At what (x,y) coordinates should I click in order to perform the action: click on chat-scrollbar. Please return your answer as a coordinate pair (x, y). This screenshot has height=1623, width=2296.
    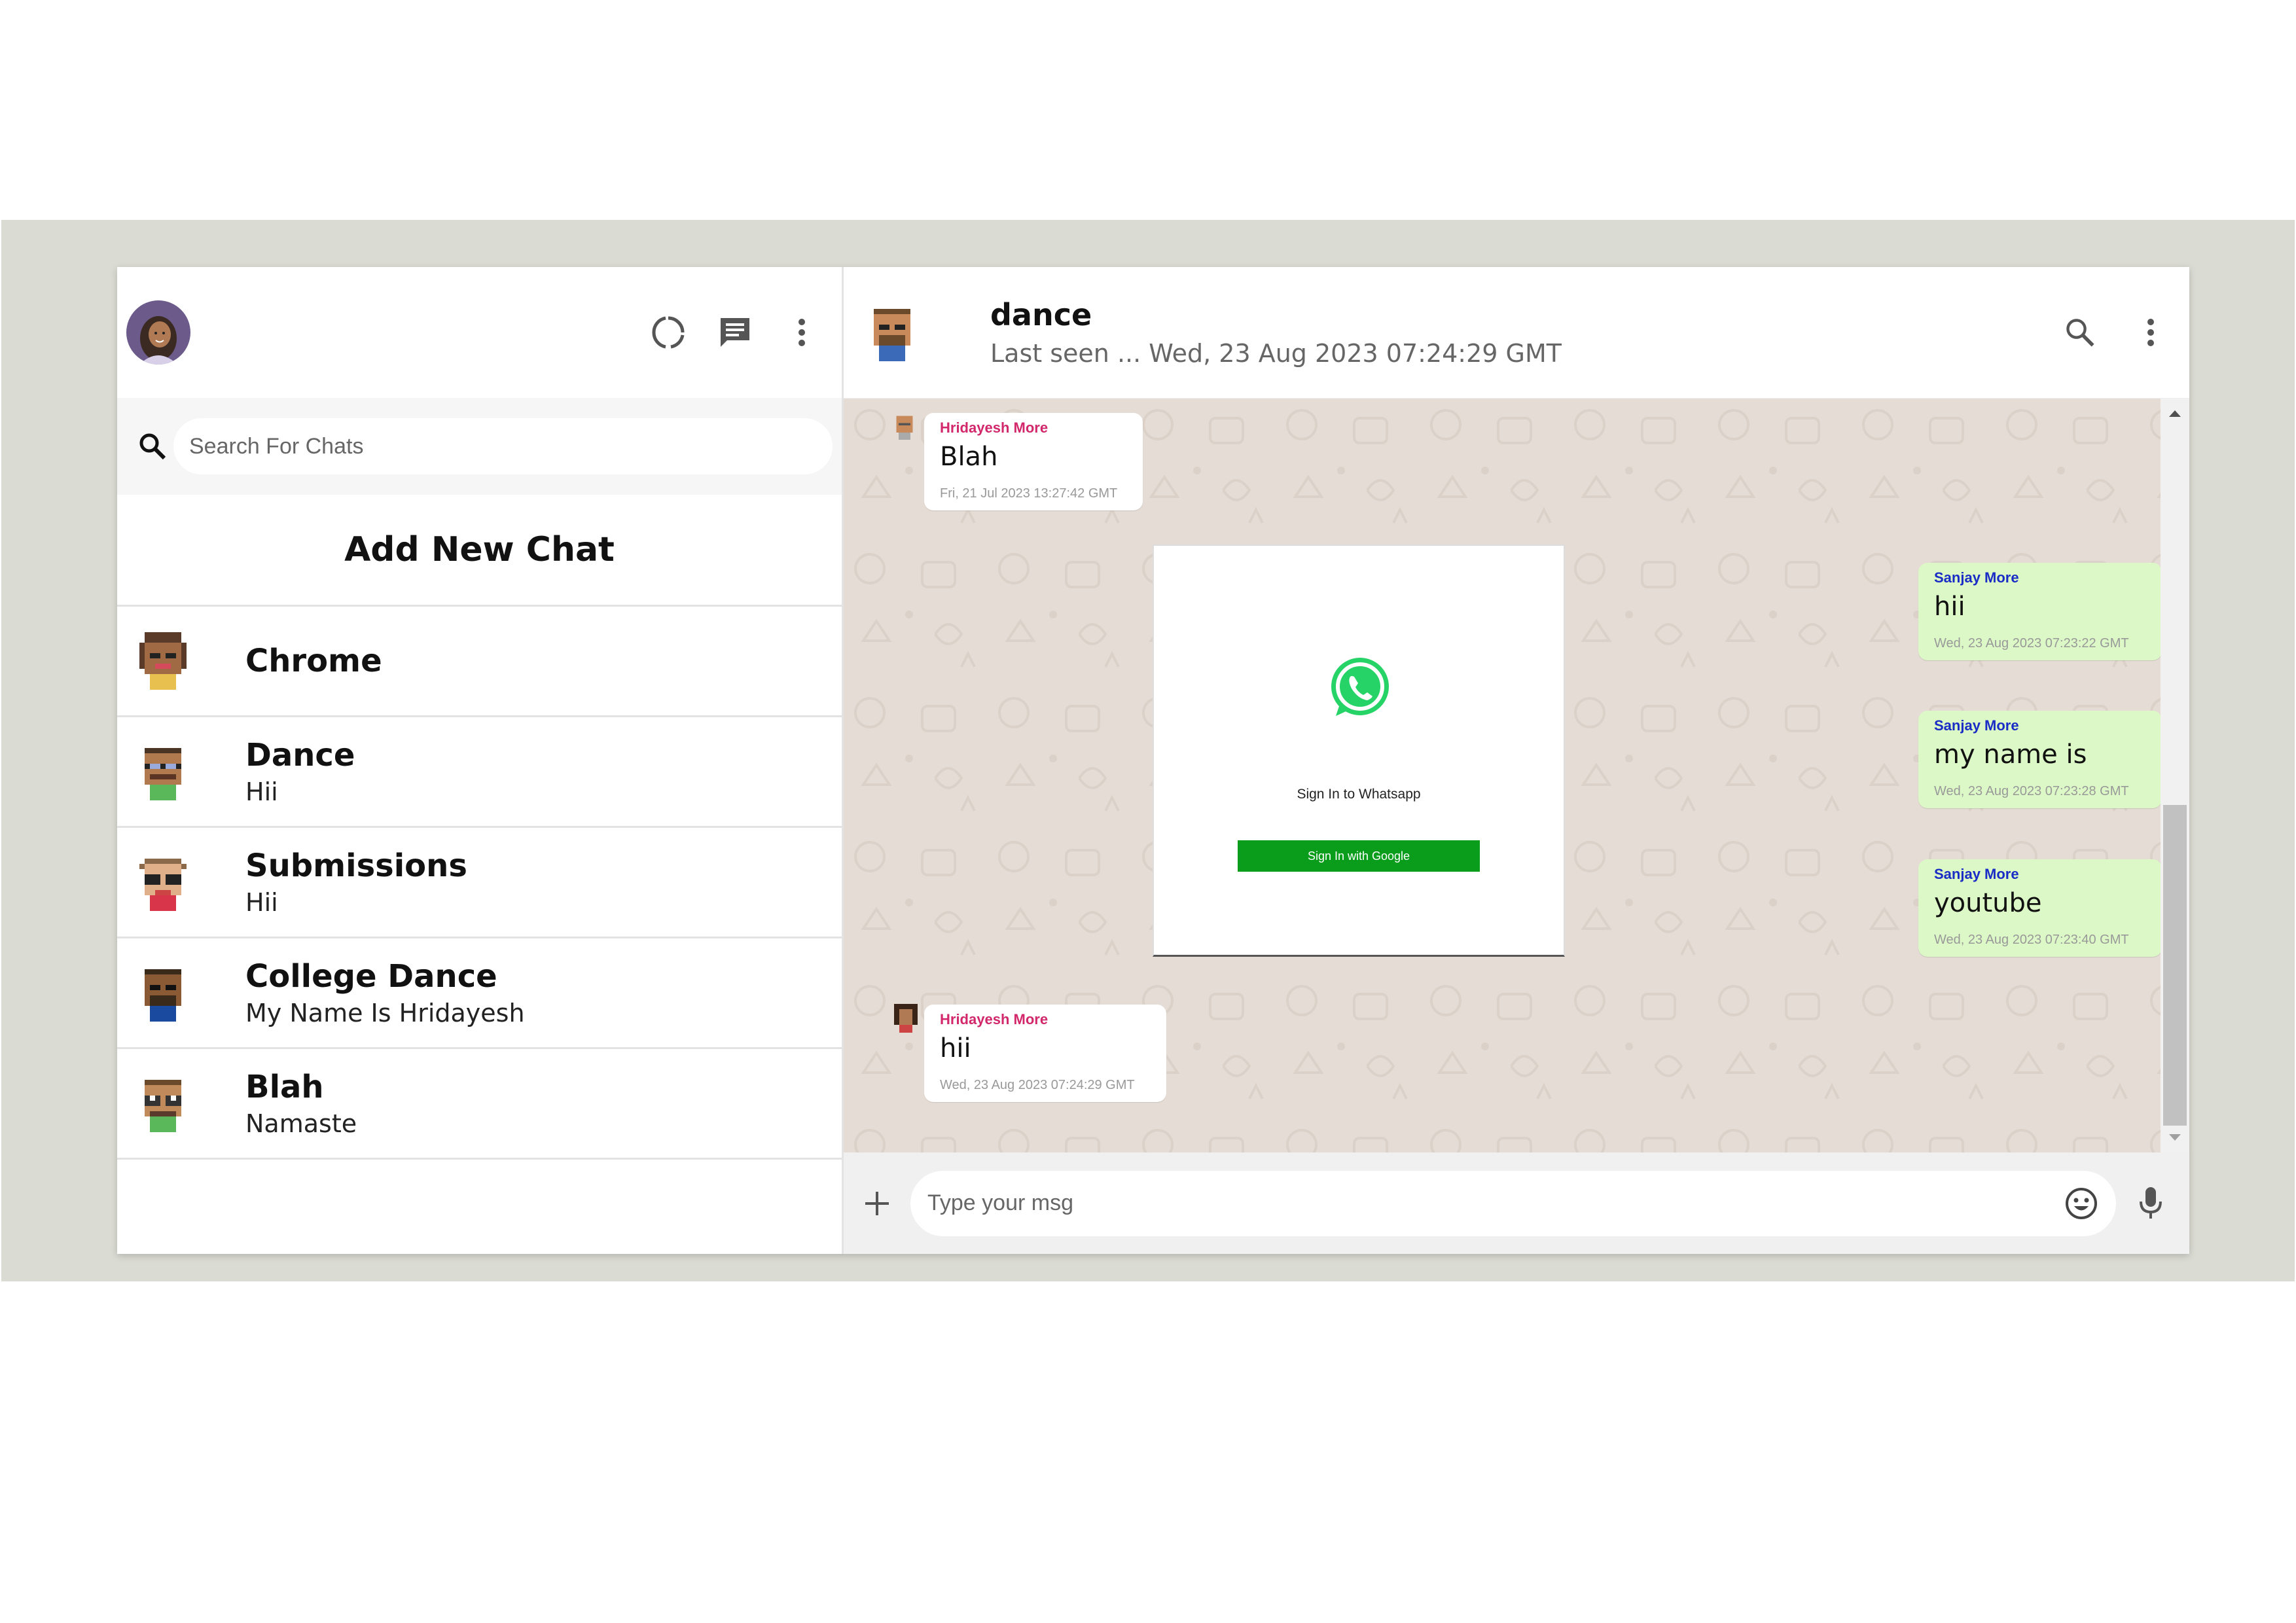
    Looking at the image, I should click on (2175, 776).